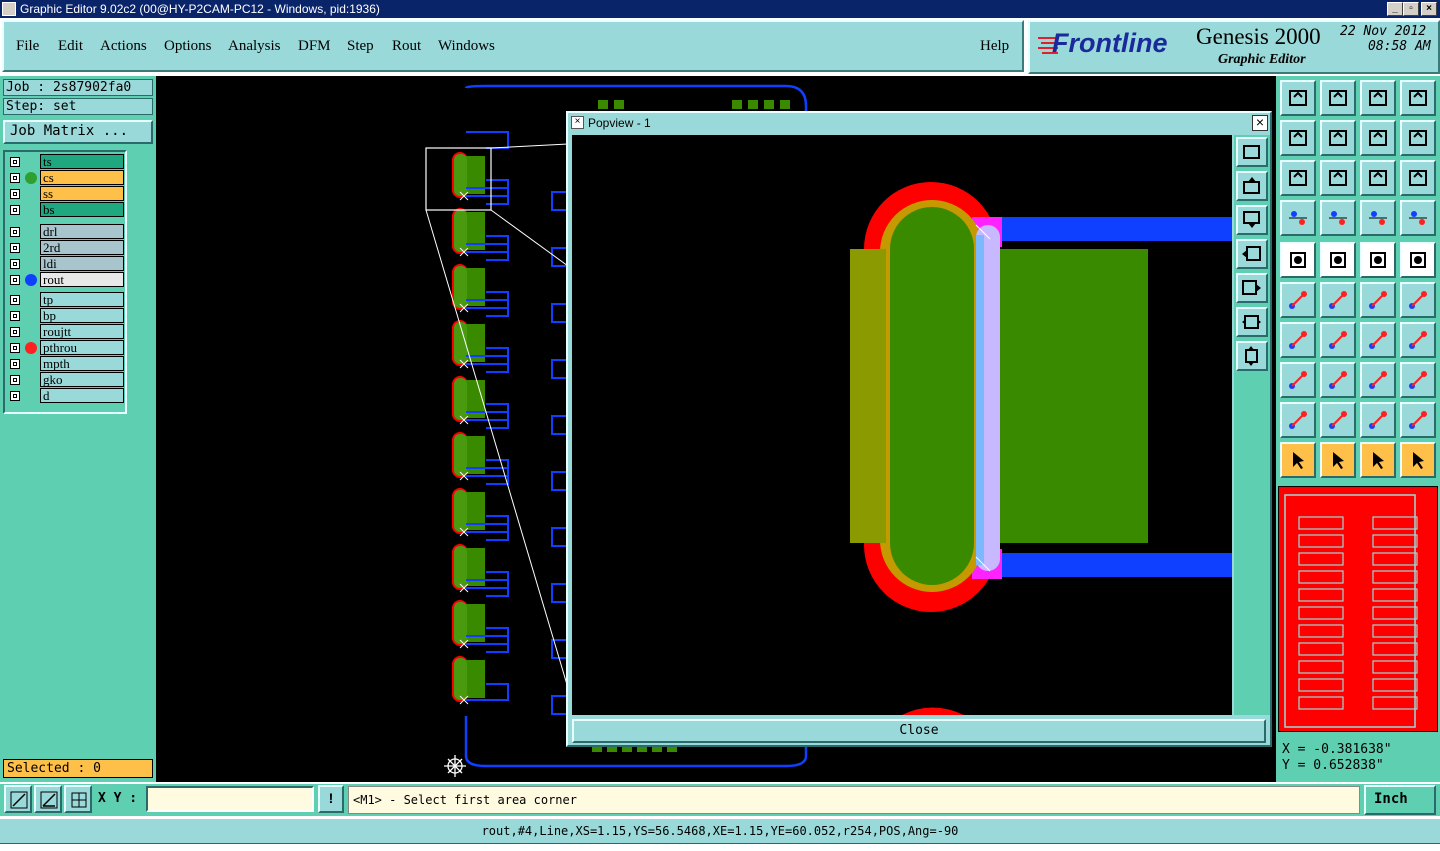  I want to click on edit-line-button, so click(1338, 340).